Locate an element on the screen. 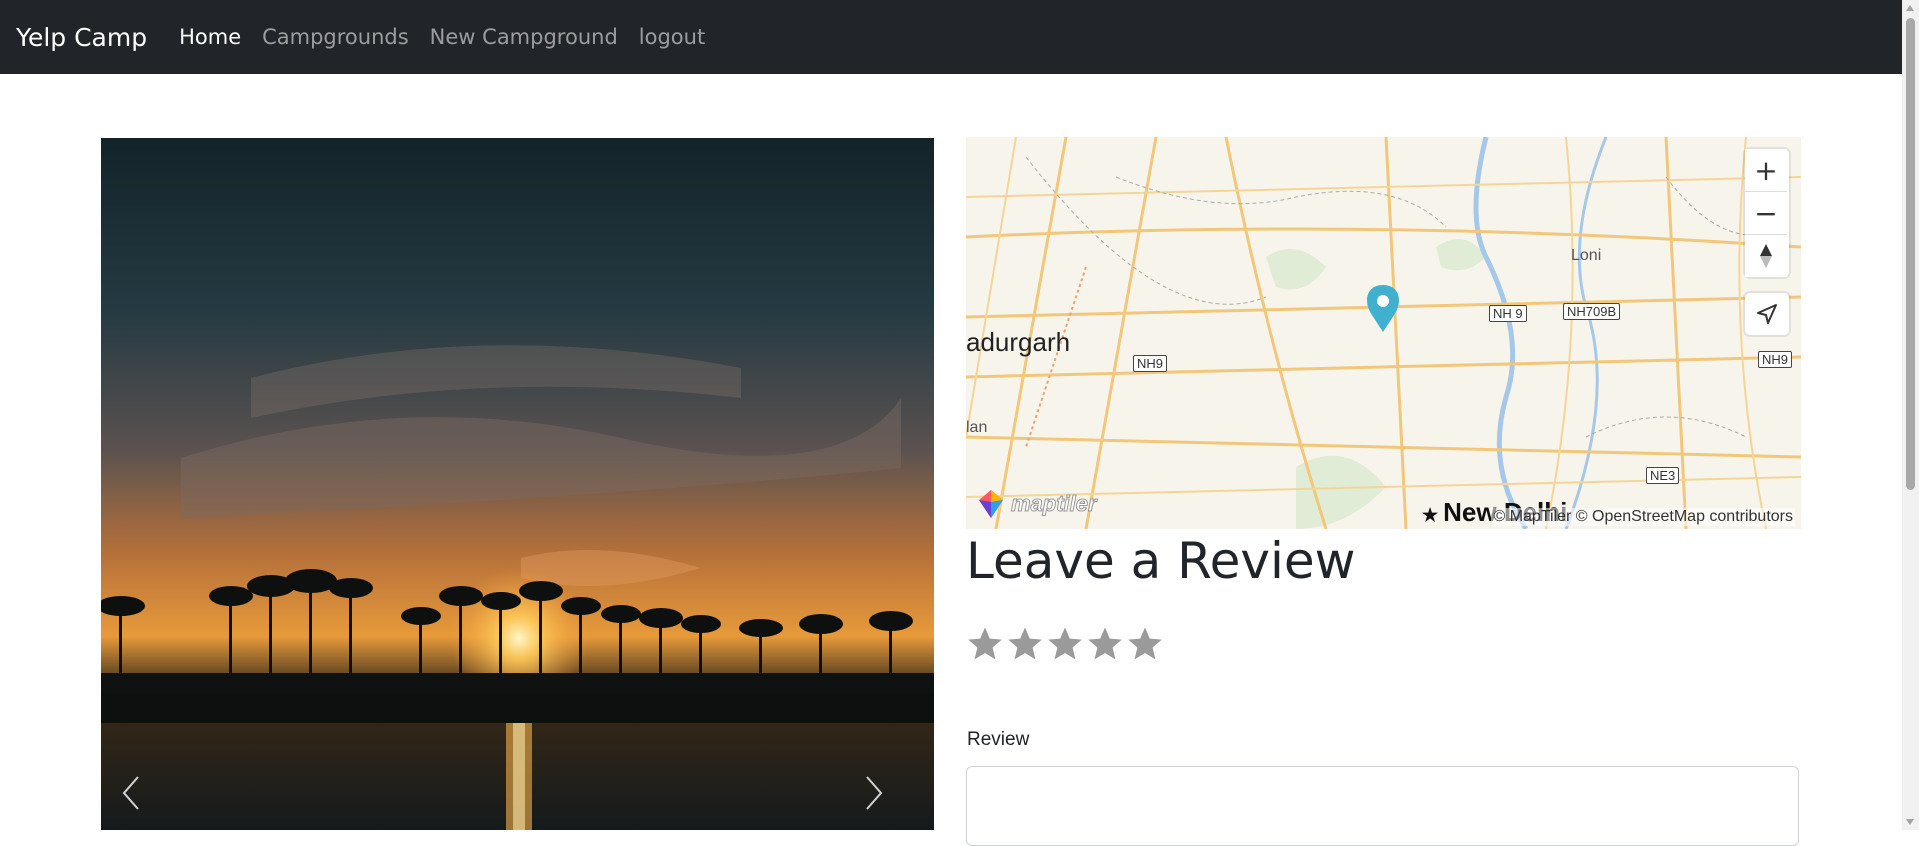 Image resolution: width=1919 pixels, height=846 pixels. compass-icon is located at coordinates (1766, 256).